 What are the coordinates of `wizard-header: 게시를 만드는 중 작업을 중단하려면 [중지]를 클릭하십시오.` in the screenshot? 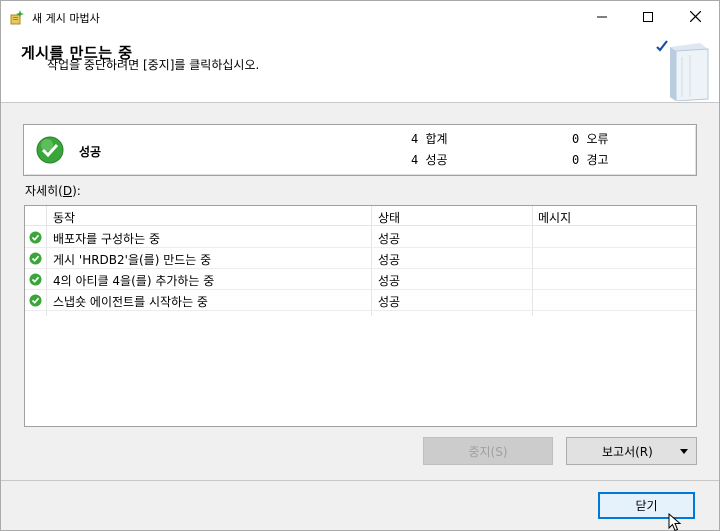 It's located at (360, 68).